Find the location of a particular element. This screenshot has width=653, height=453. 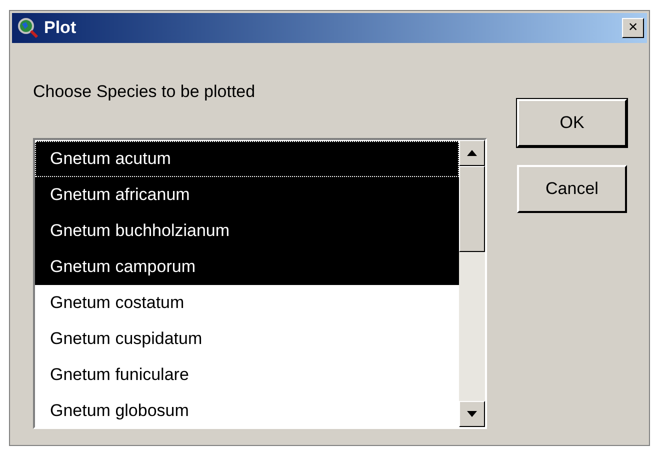

up-arrow-icon is located at coordinates (472, 153).